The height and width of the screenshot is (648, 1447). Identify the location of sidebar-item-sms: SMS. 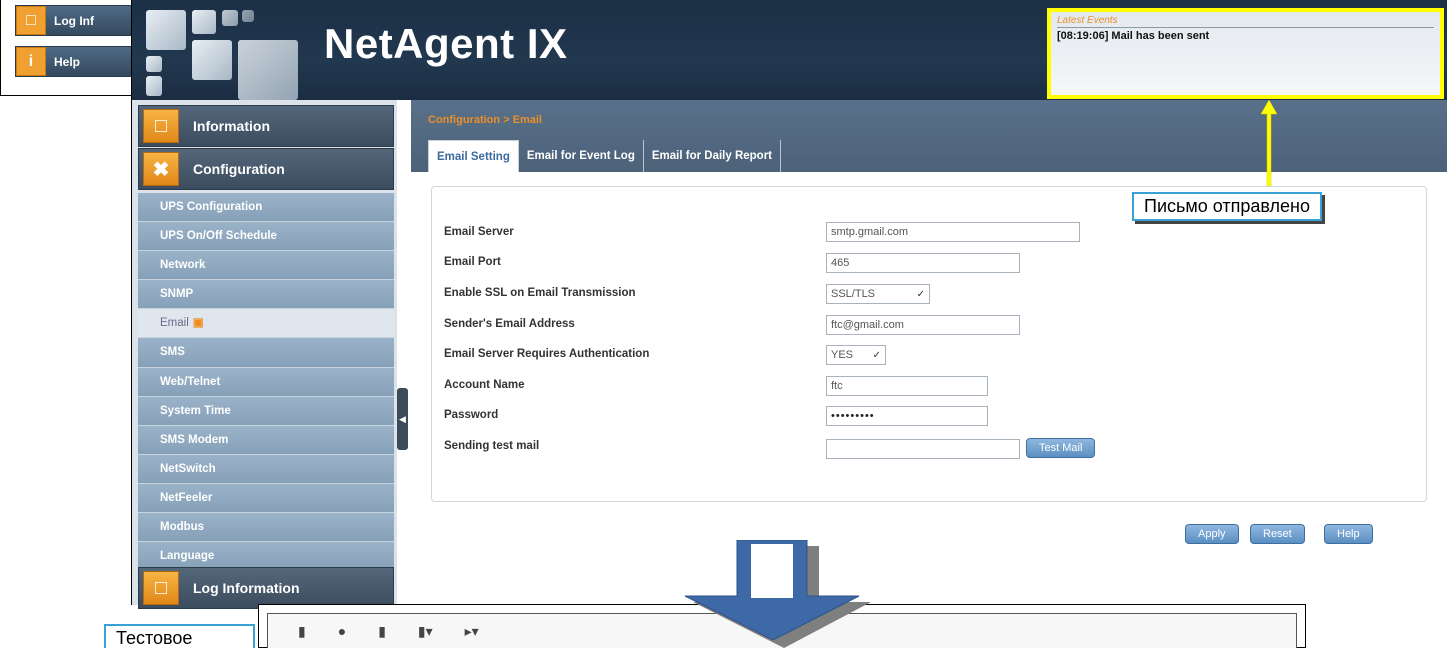
(266, 353).